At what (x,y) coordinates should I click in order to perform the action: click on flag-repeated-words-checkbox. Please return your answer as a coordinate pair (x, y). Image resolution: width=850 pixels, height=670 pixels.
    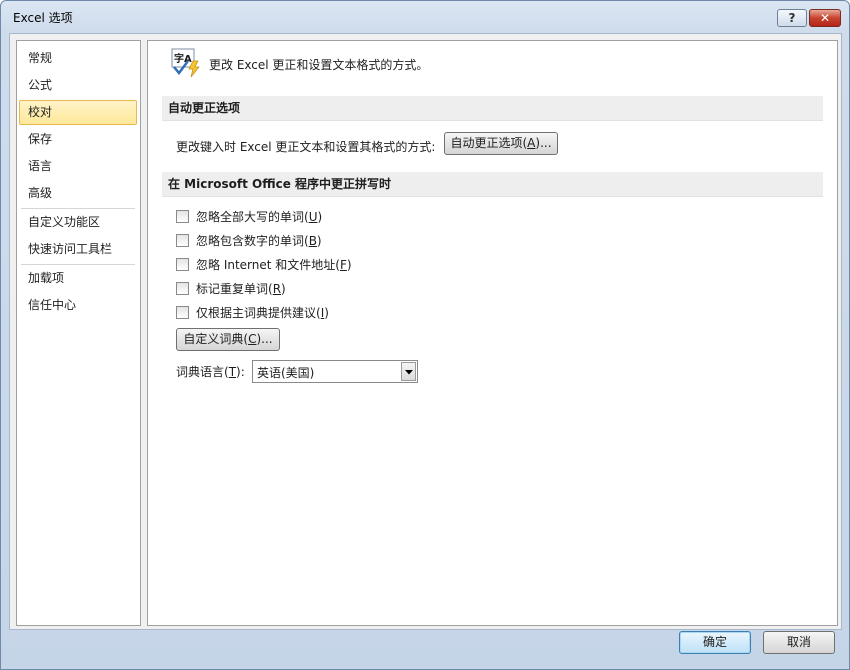
    Looking at the image, I should click on (182, 288).